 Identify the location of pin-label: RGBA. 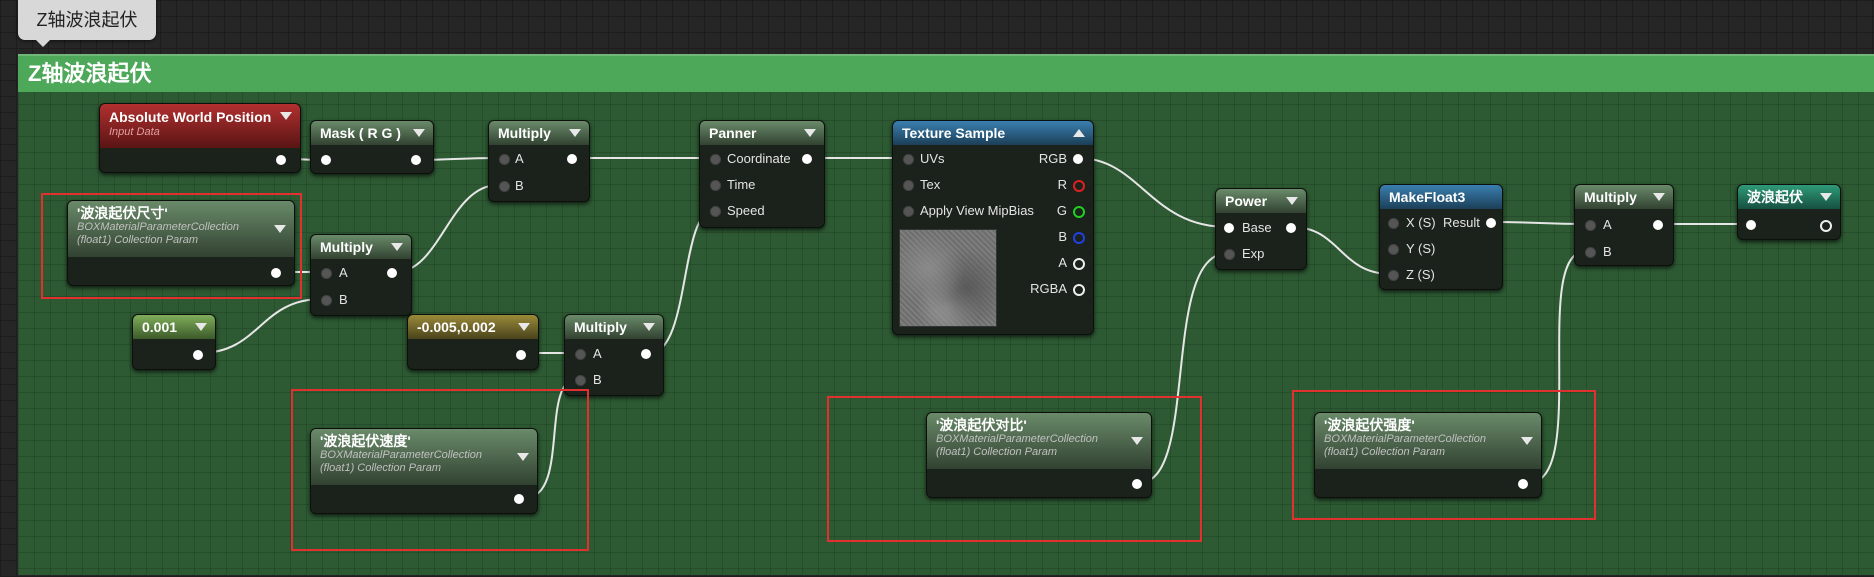
(1048, 288).